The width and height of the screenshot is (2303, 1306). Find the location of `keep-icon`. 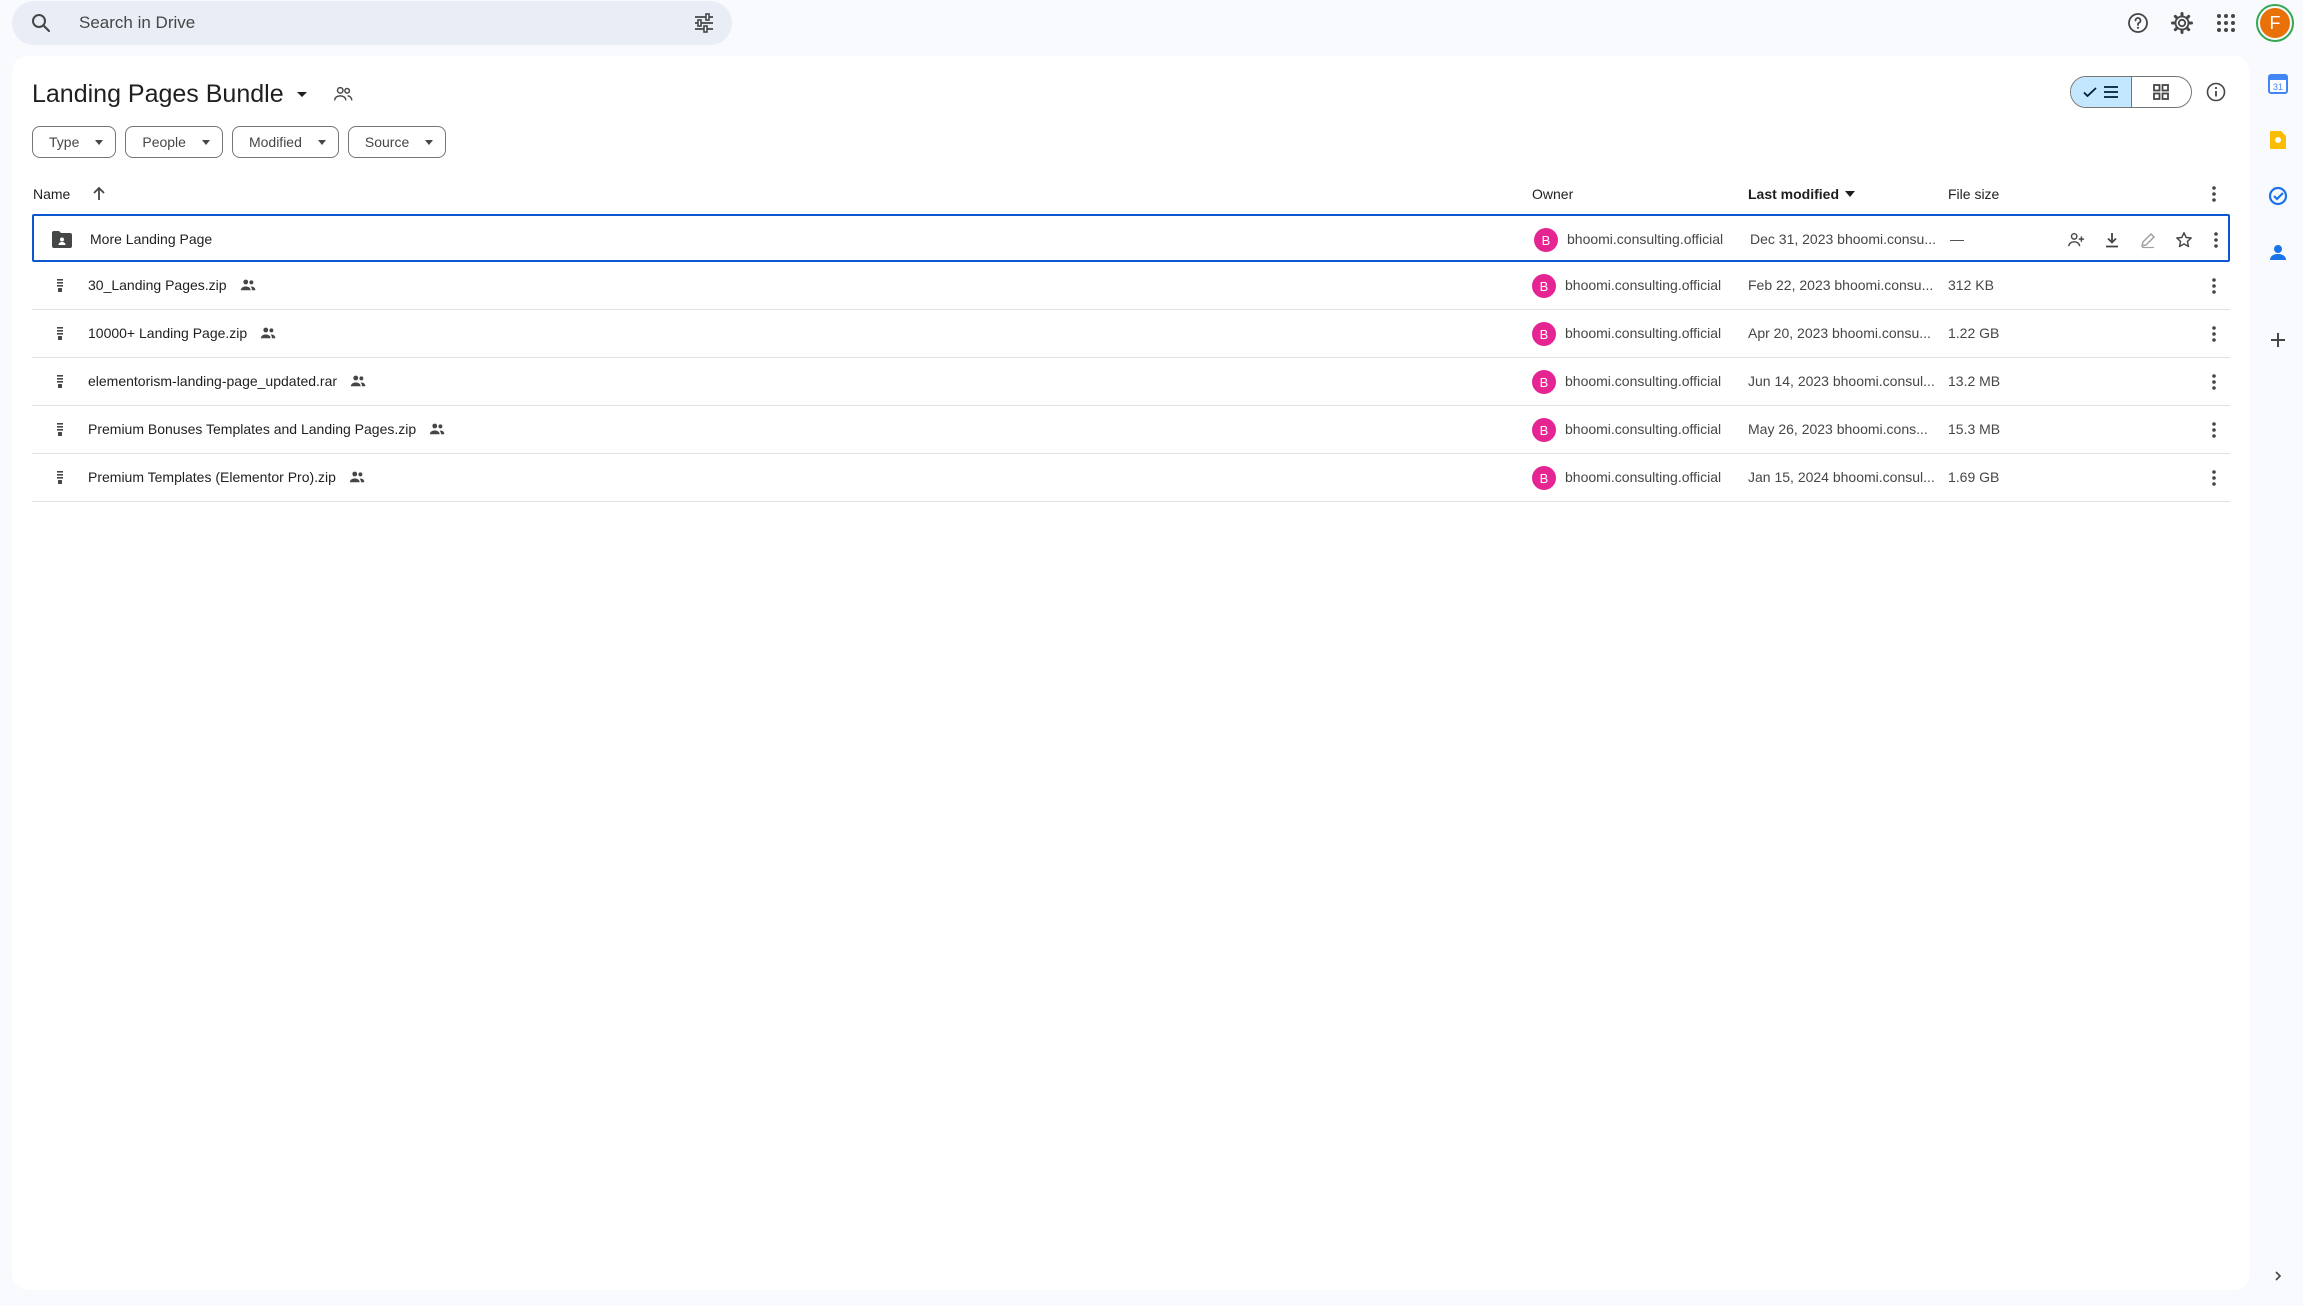

keep-icon is located at coordinates (2278, 140).